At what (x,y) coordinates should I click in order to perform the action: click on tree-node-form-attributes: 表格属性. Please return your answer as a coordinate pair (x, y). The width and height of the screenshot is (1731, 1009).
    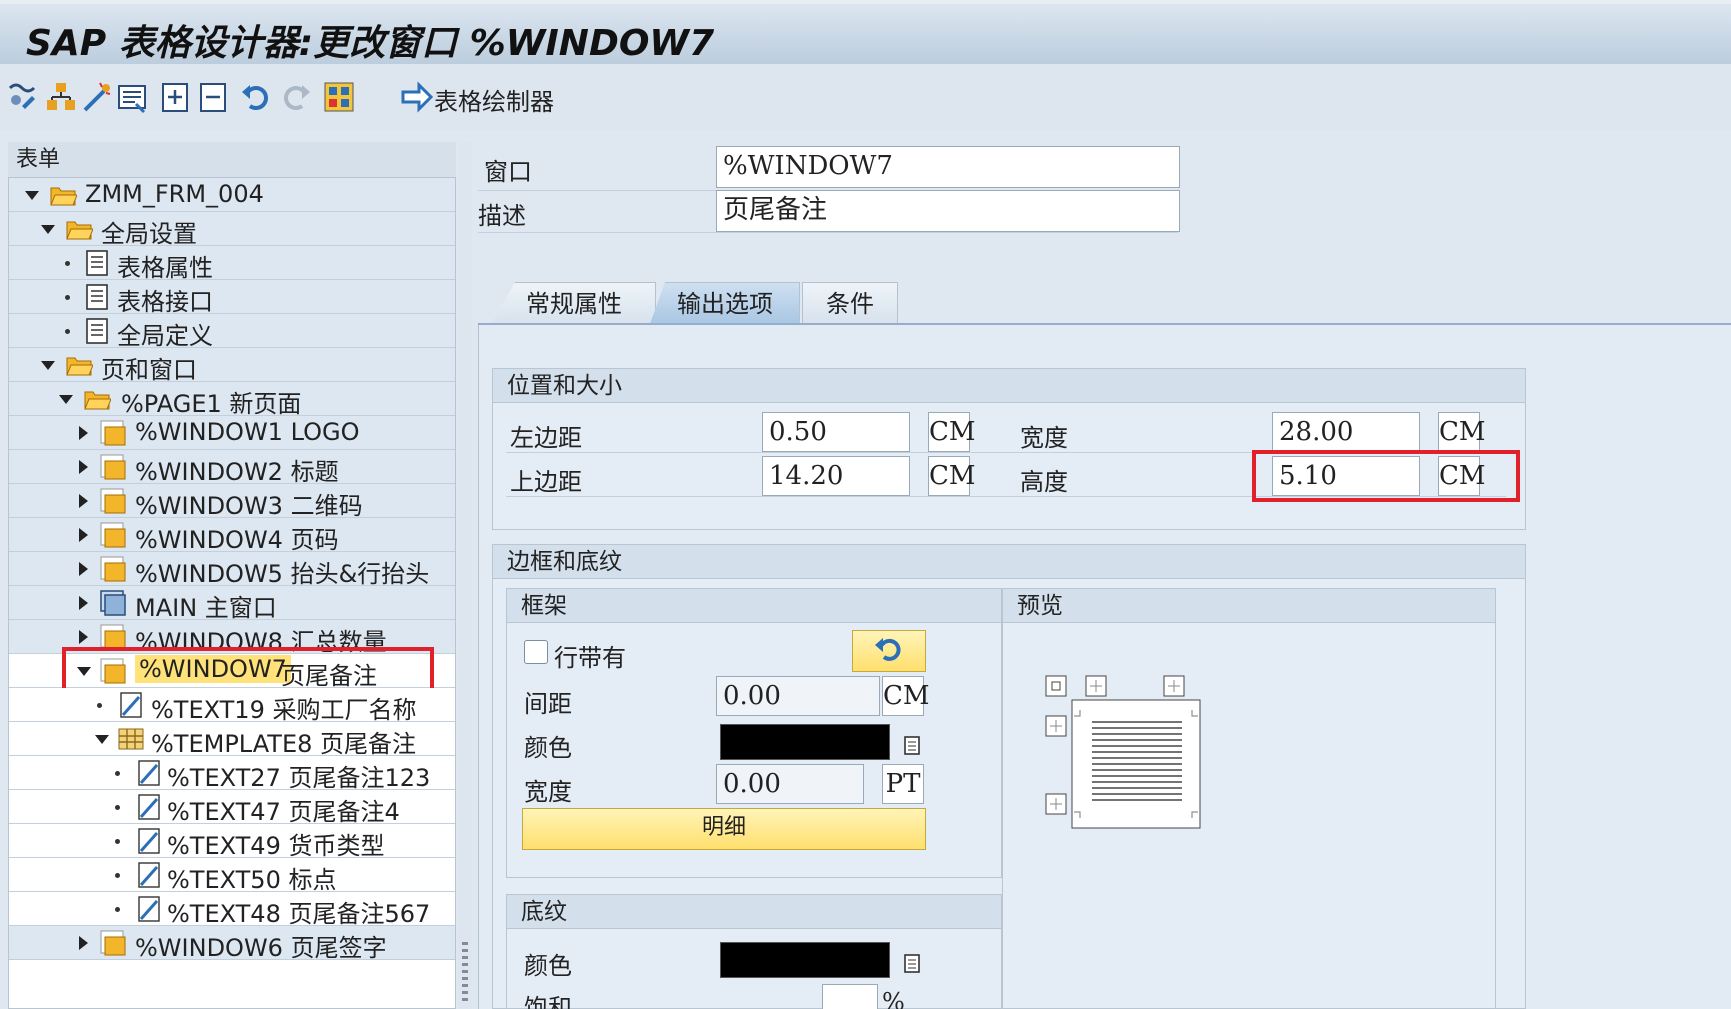
    Looking at the image, I should click on (232, 264).